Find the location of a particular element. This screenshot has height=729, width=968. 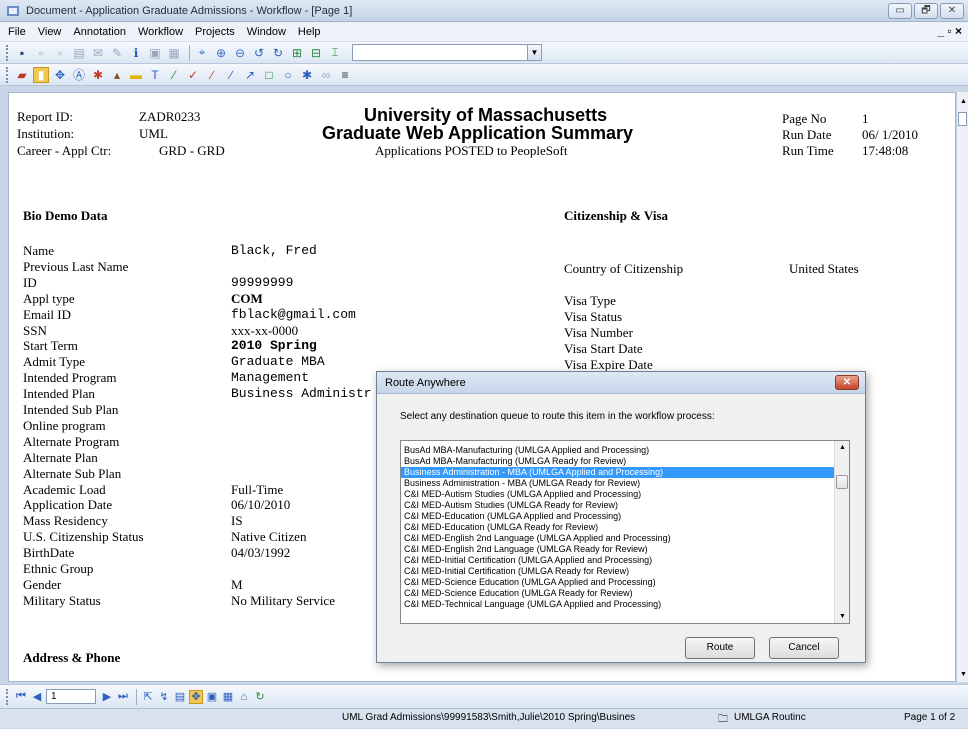

pen-icon: ✎ is located at coordinates (117, 53).